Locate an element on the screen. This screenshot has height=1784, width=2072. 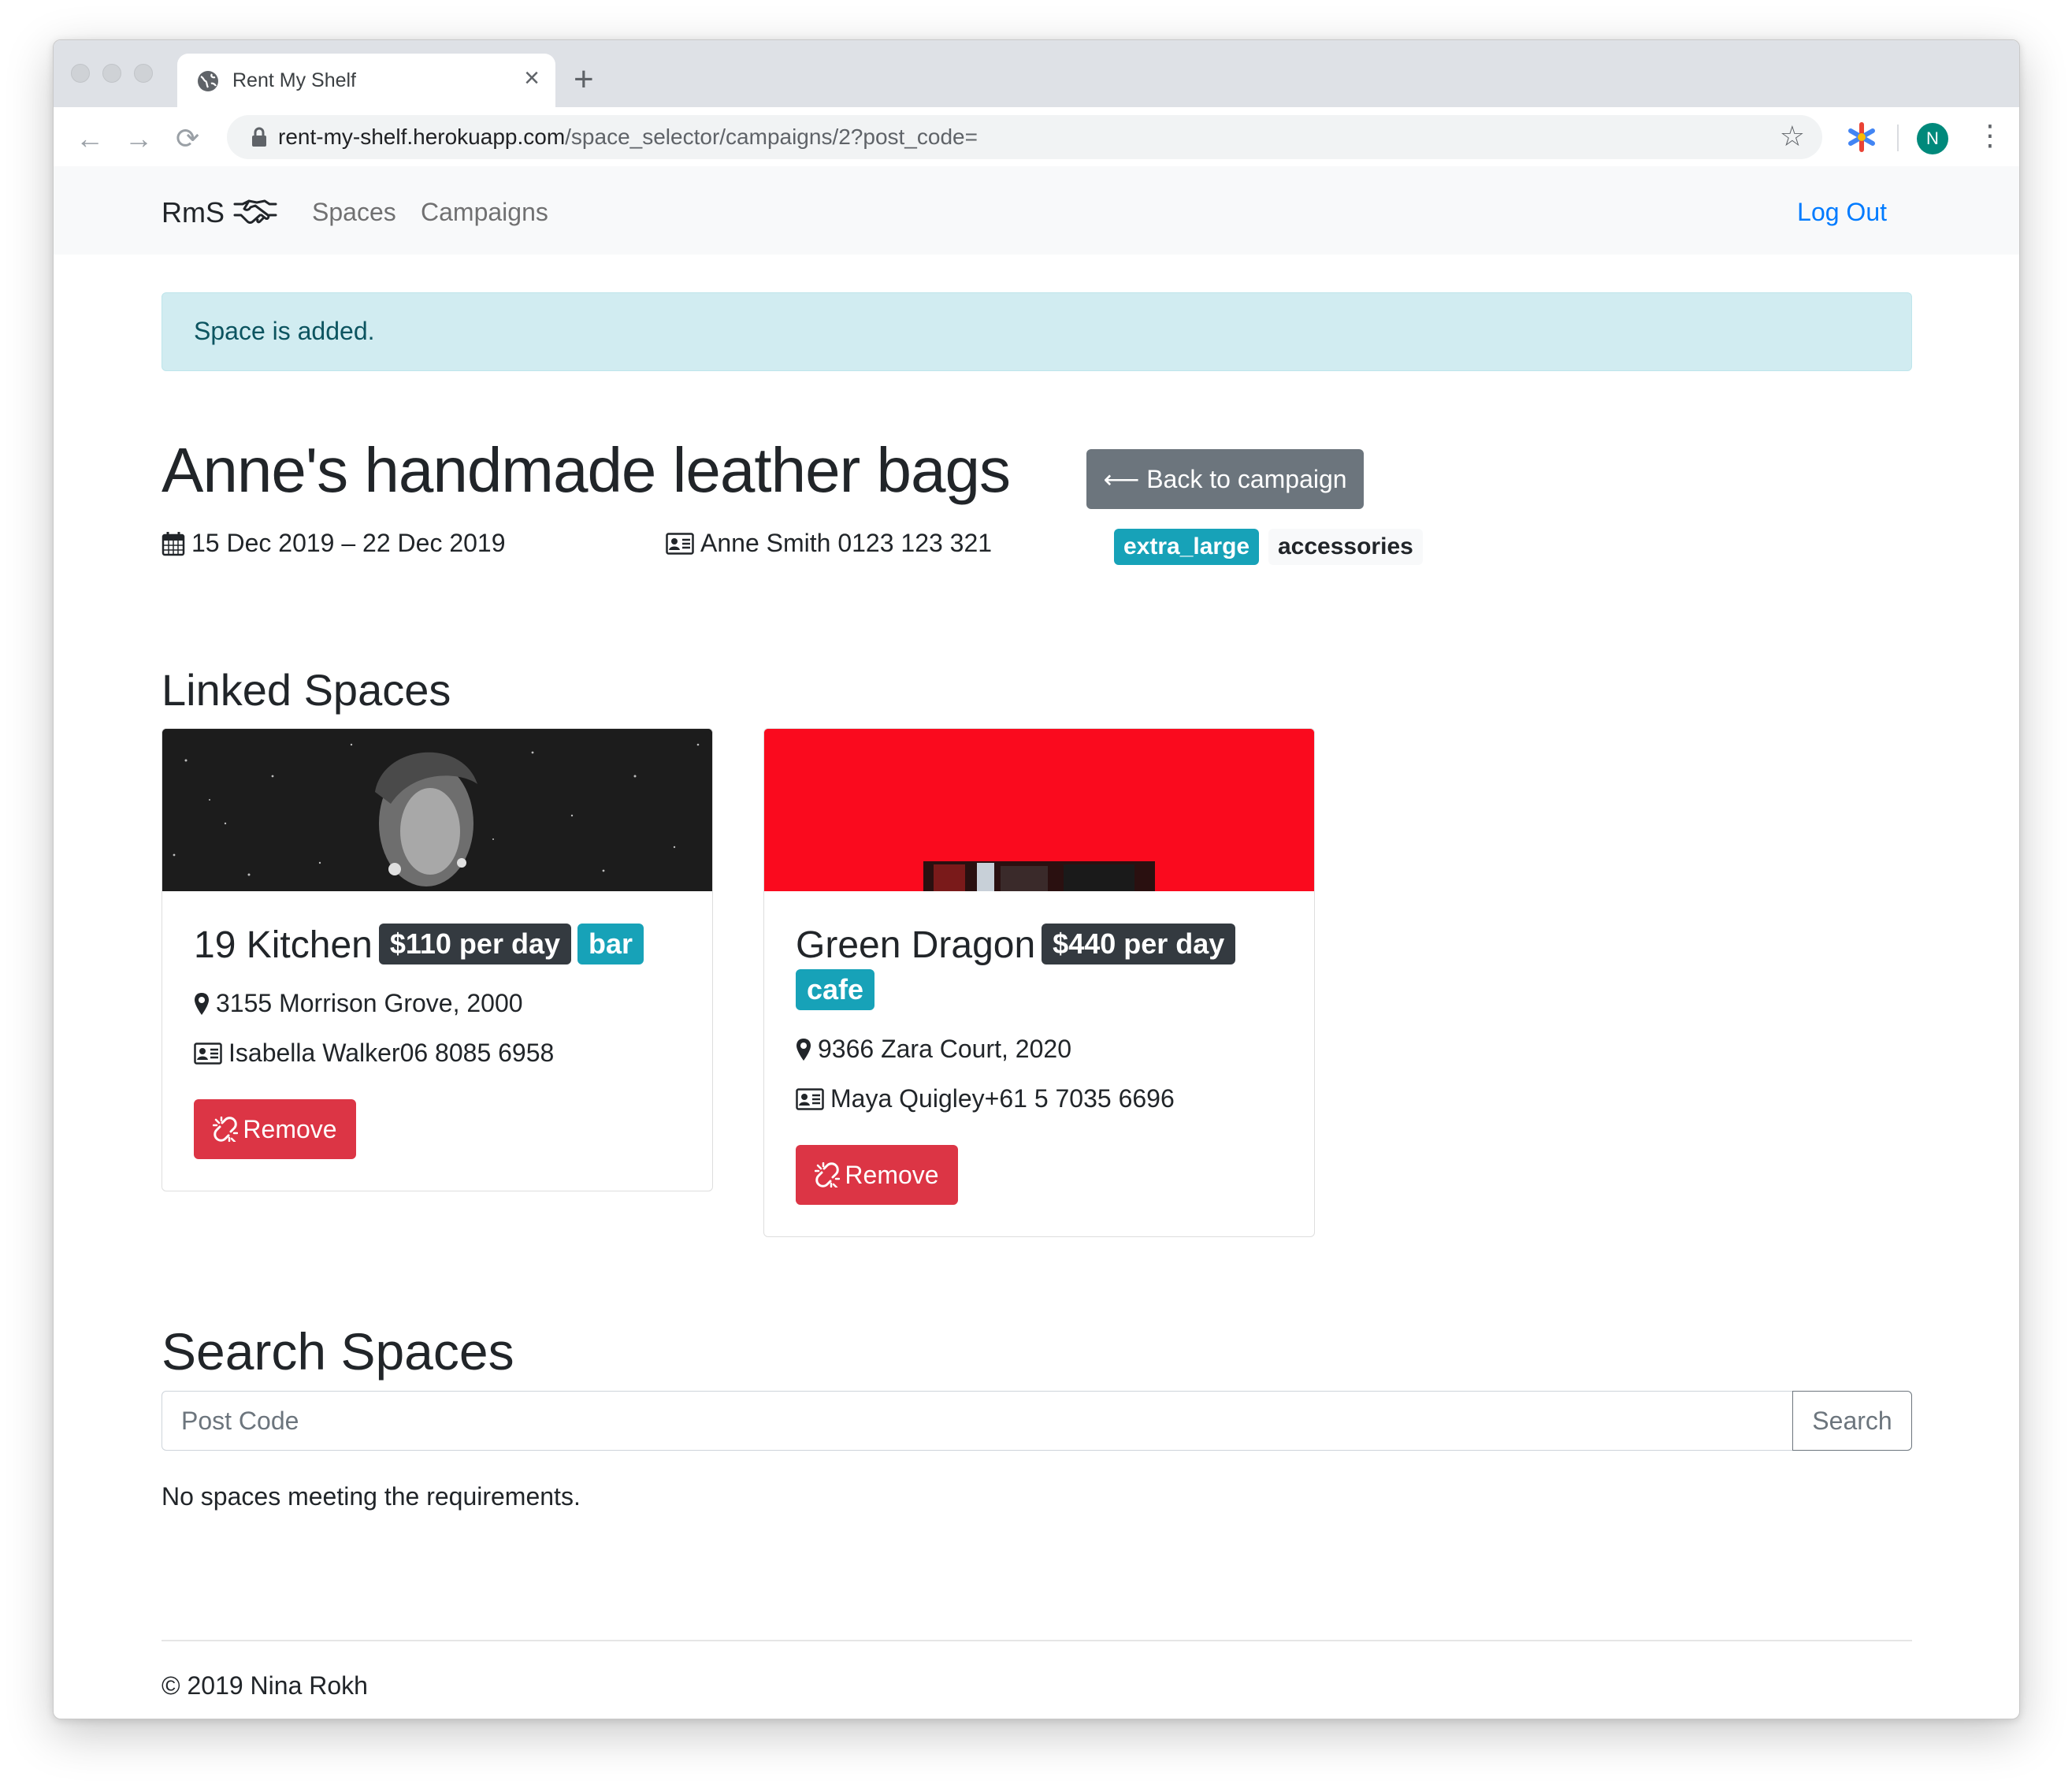
space-address-text: 9366 Zara Court, 2020 is located at coordinates (944, 1049).